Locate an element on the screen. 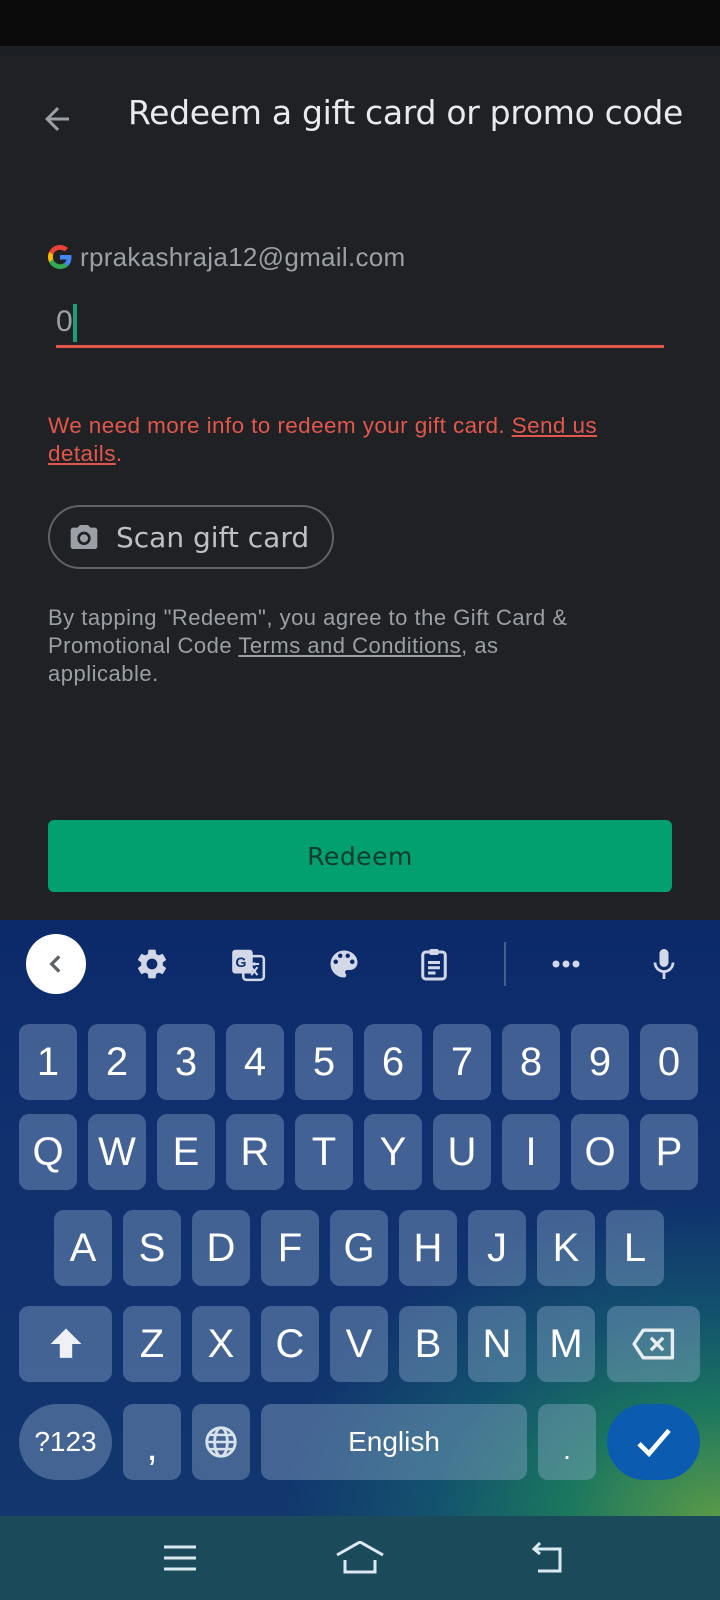  key-x-label: X is located at coordinates (221, 1343).